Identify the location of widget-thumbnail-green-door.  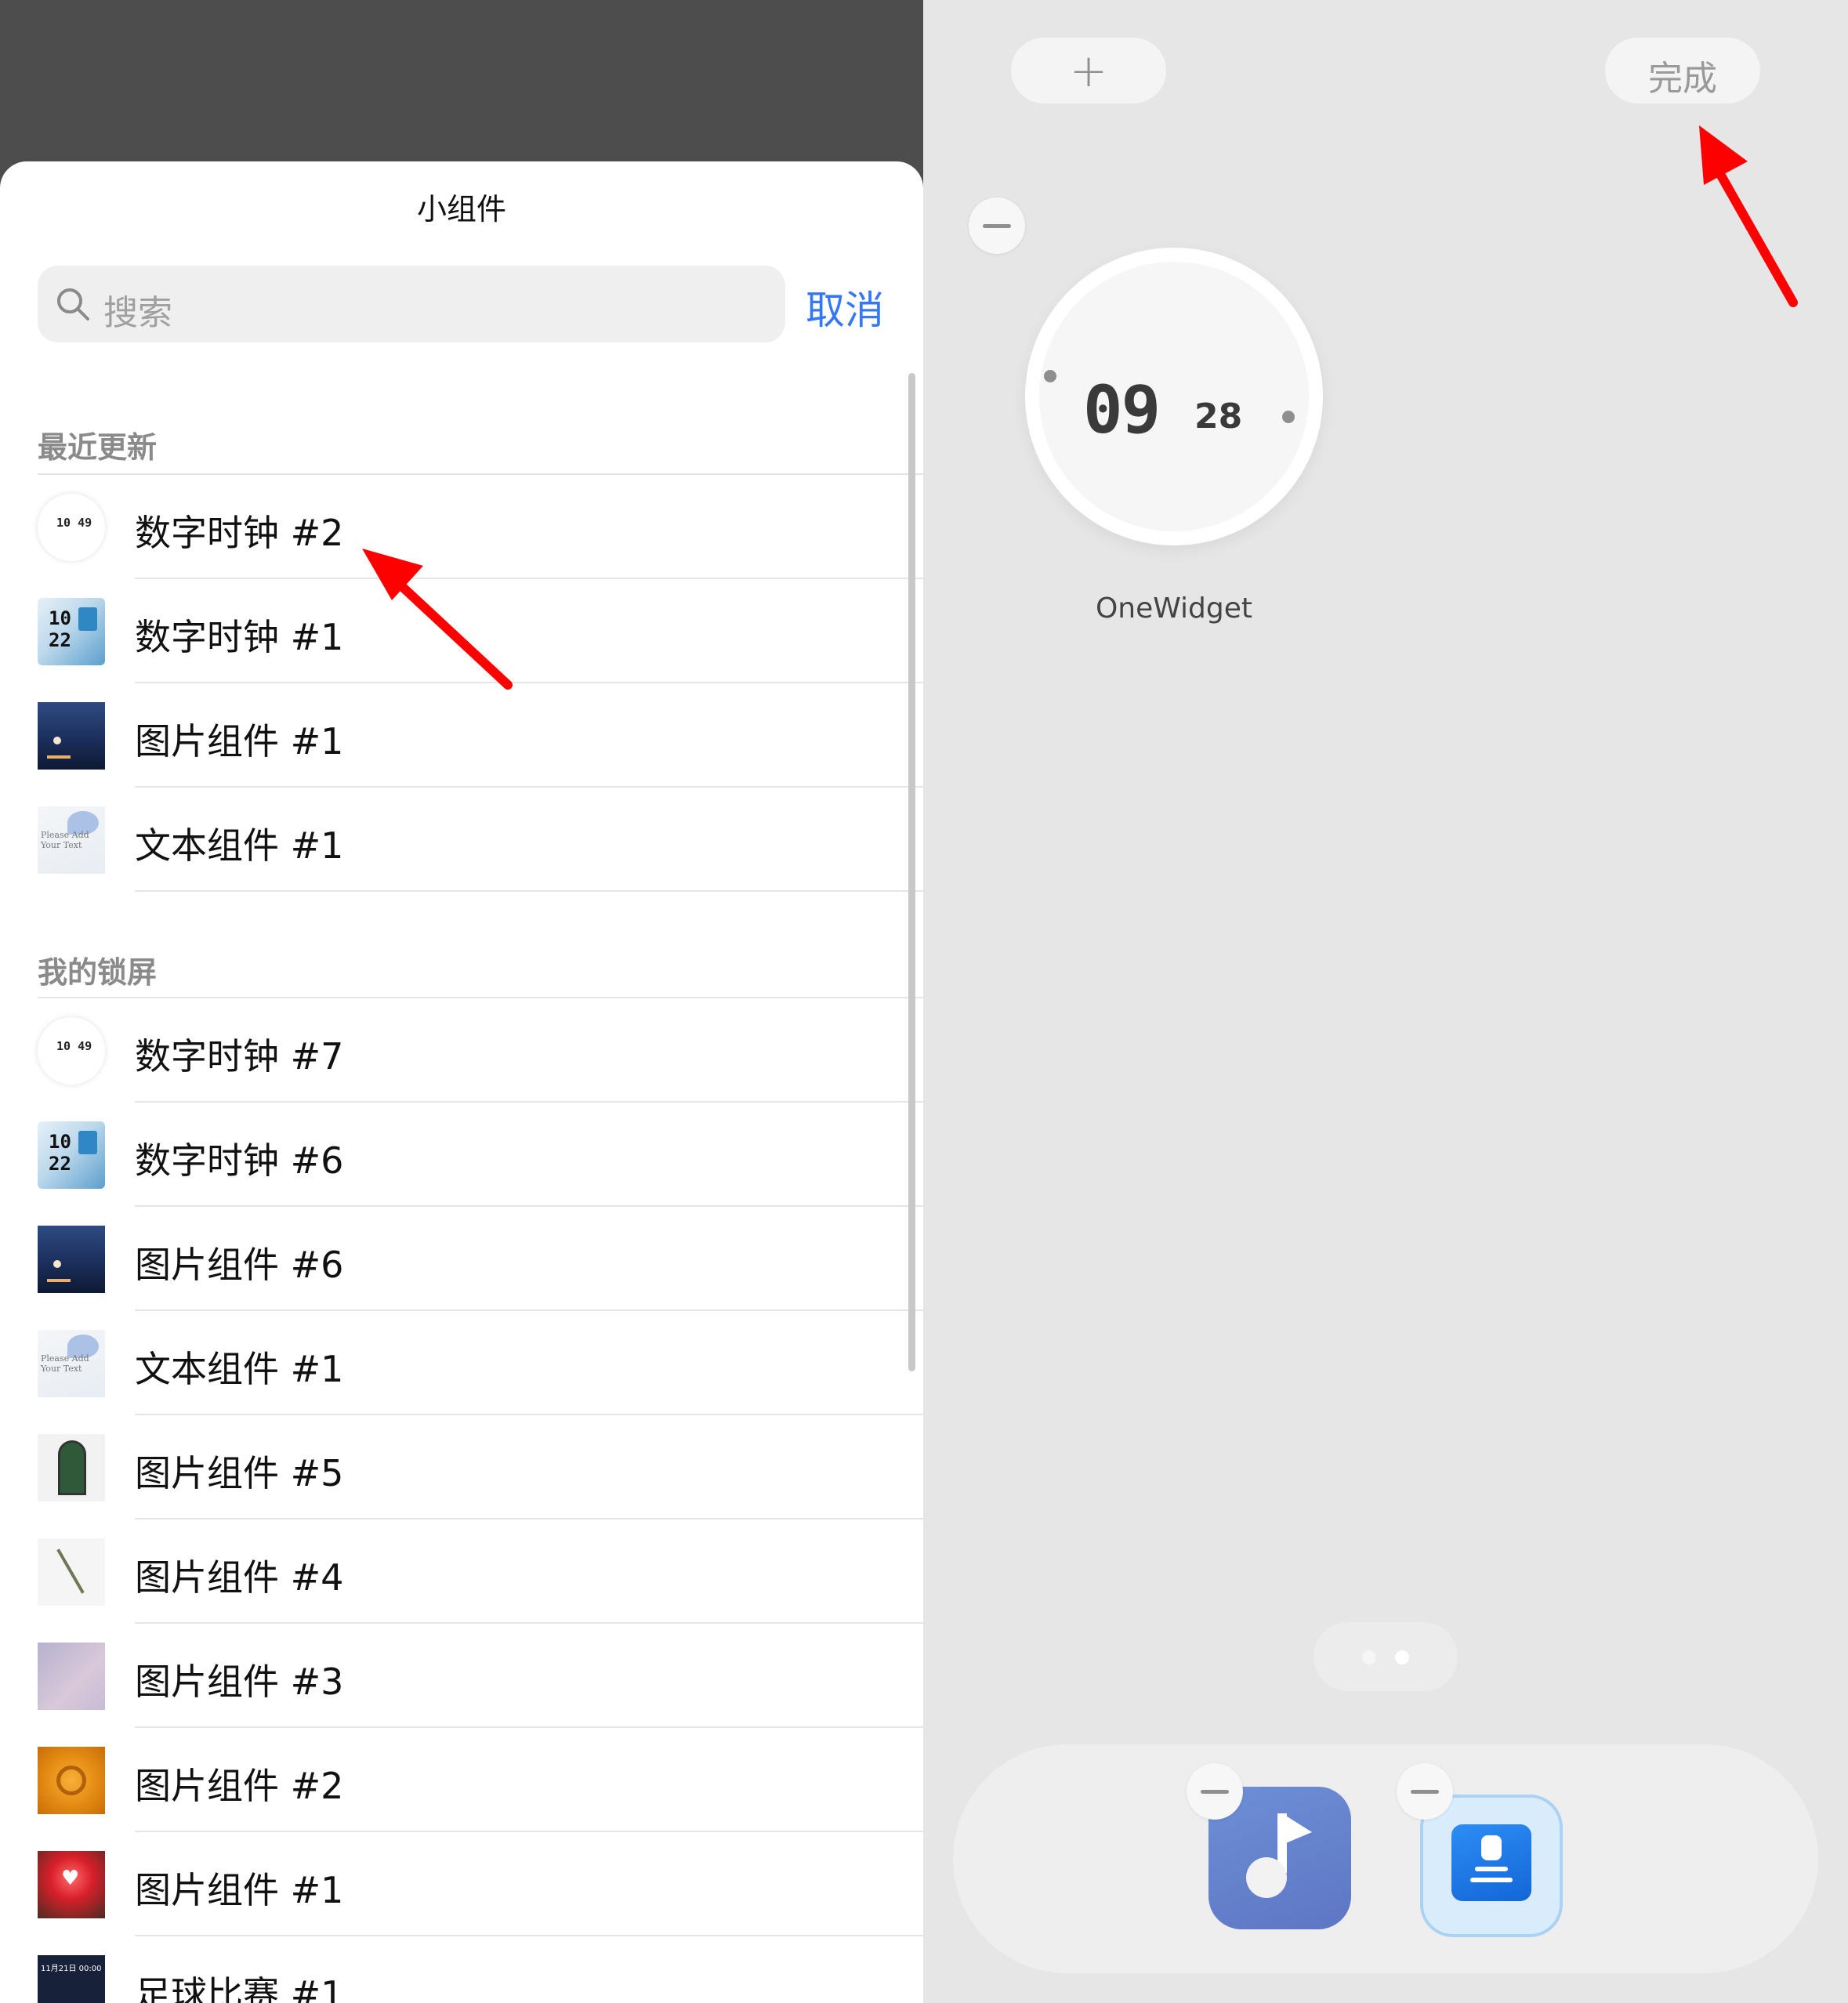
(71, 1467).